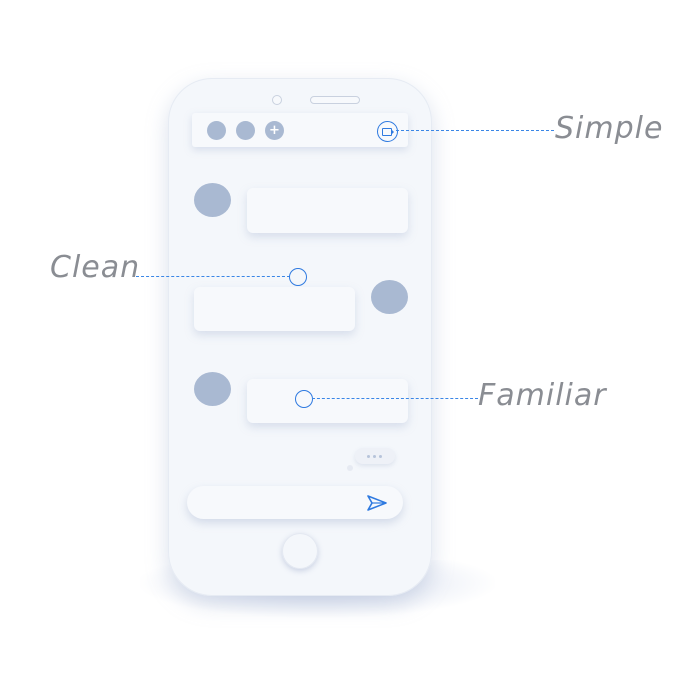  Describe the element at coordinates (609, 128) in the screenshot. I see `simple-label: Simple` at that location.